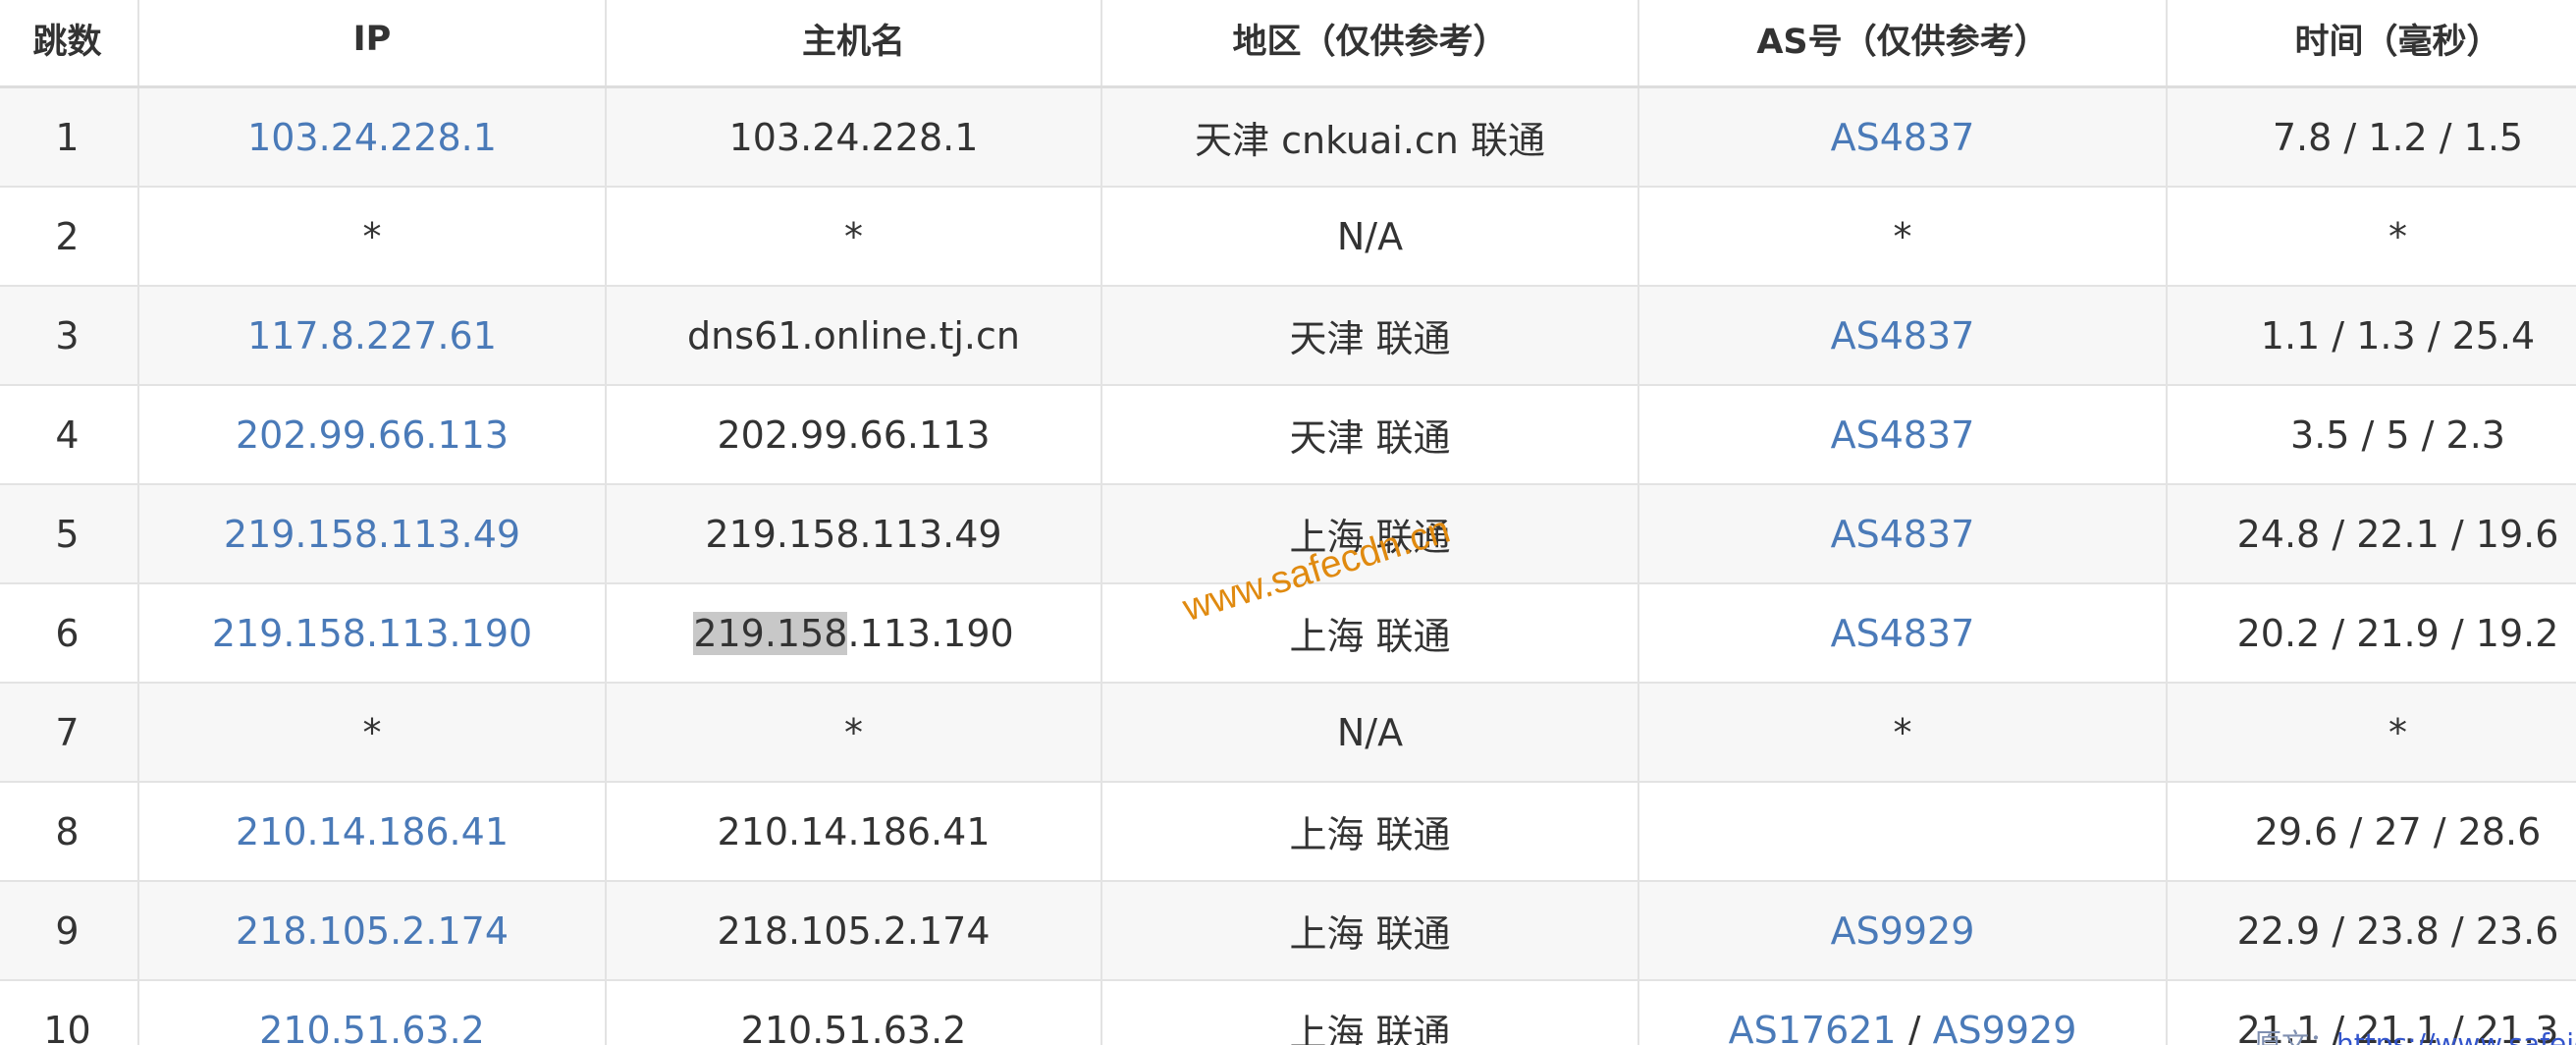  I want to click on header-hostname: 主机名, so click(853, 44).